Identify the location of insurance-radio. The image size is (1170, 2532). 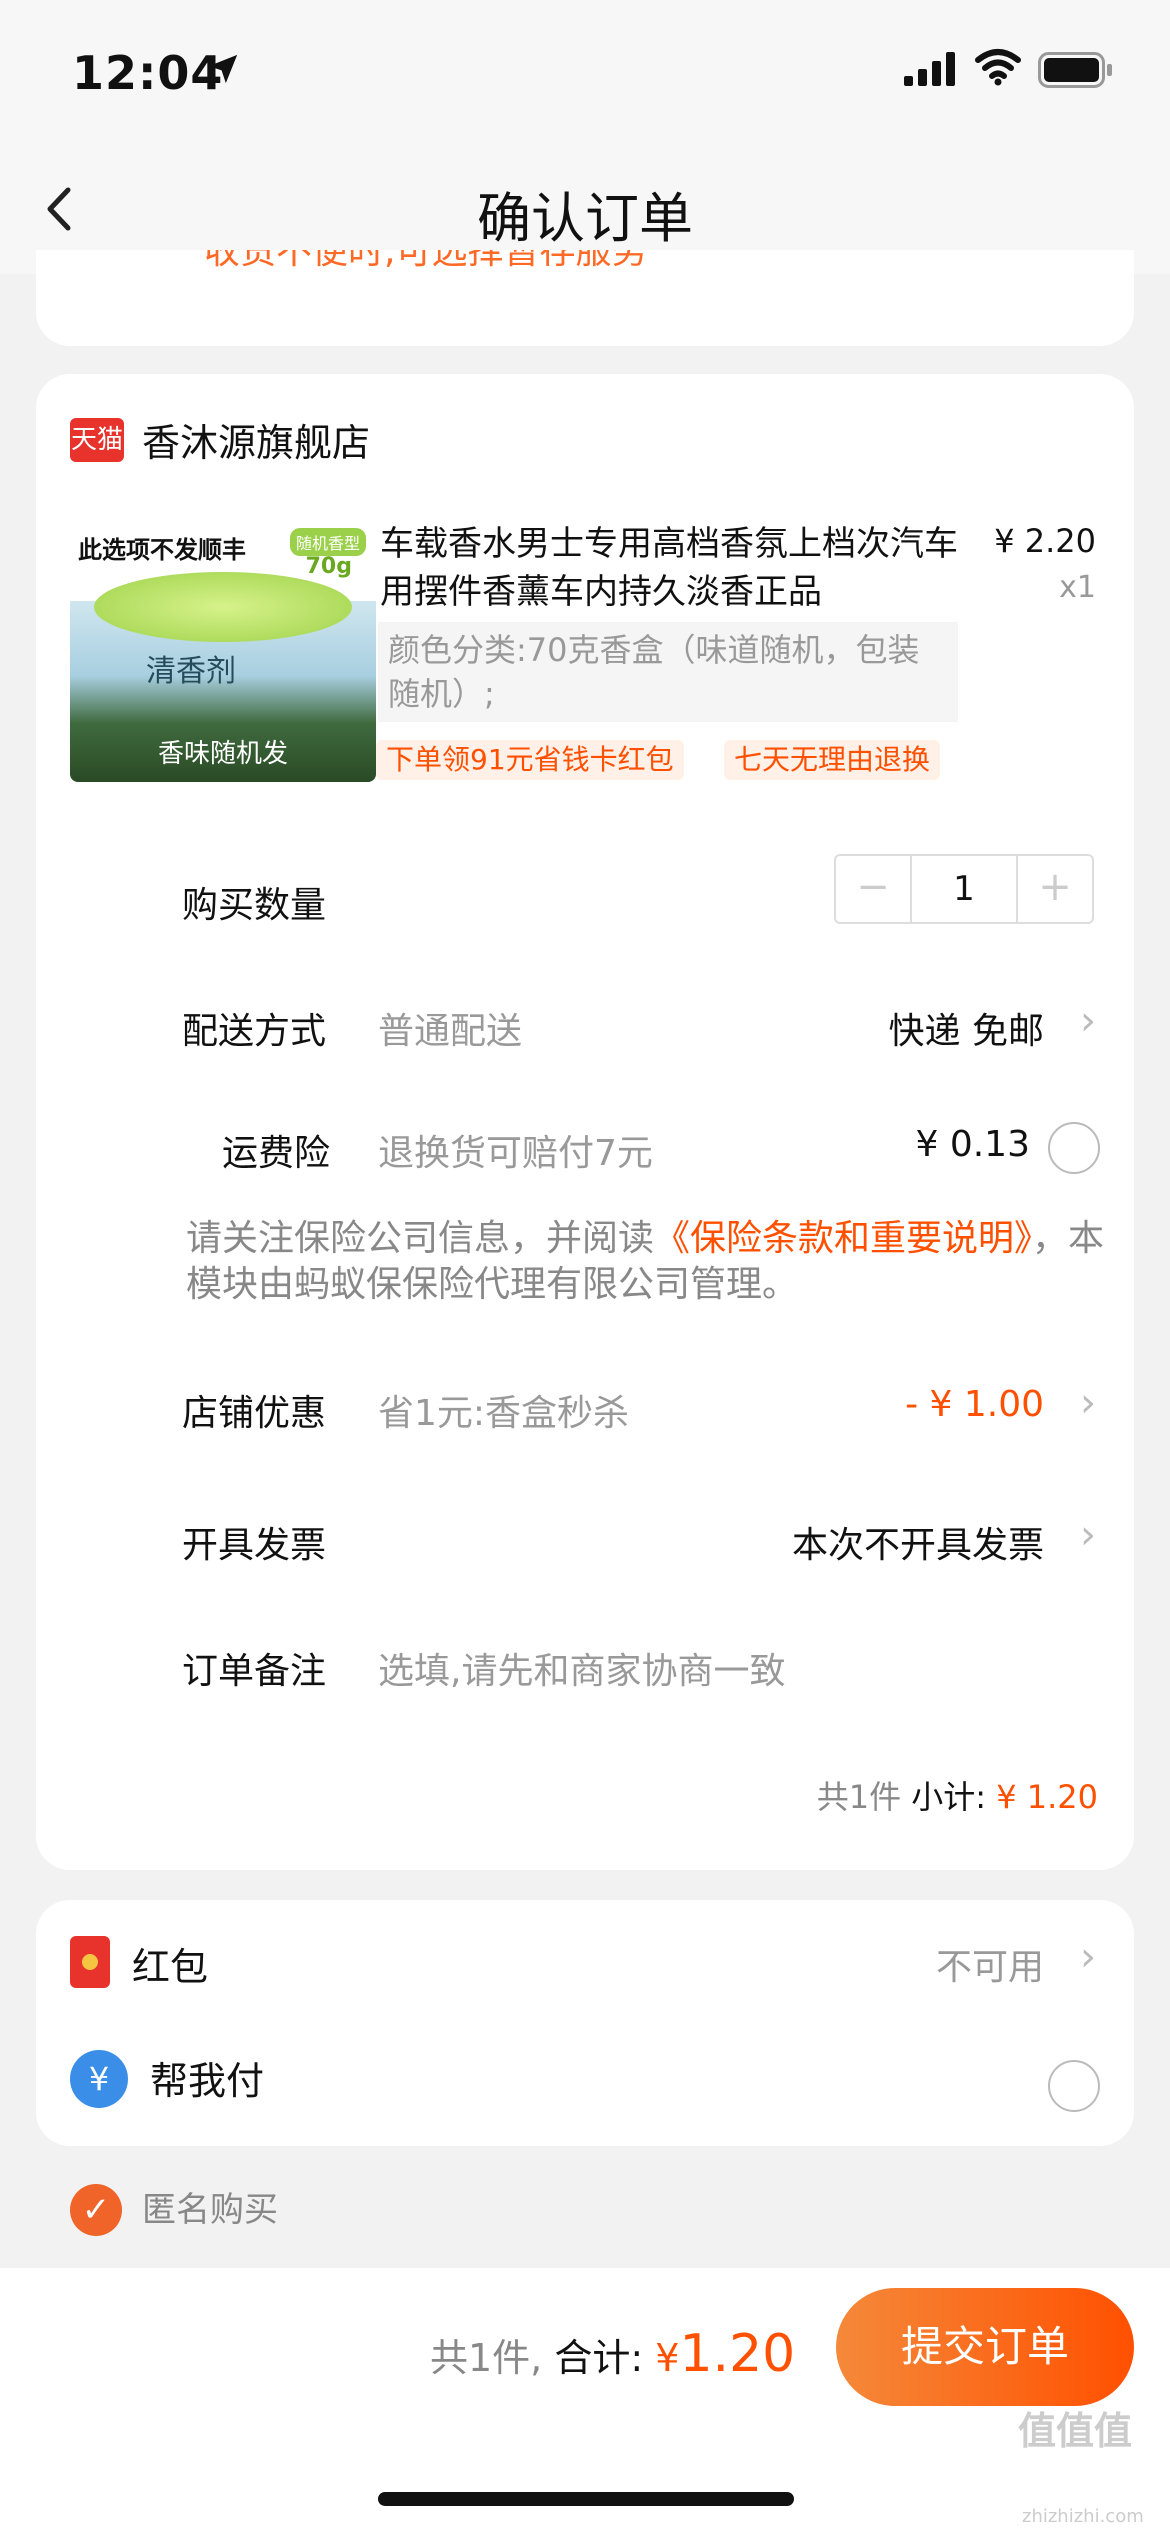
(1074, 1148).